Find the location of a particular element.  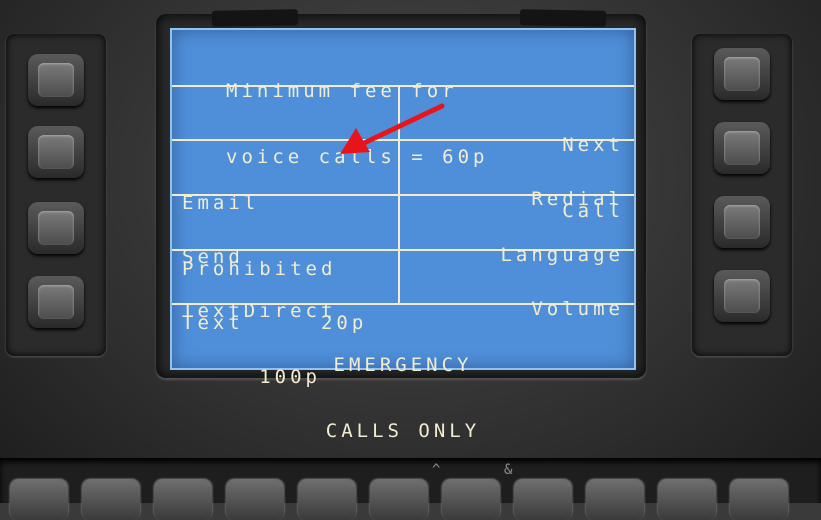

keypad-symbol-ampersand: & is located at coordinates (508, 470).